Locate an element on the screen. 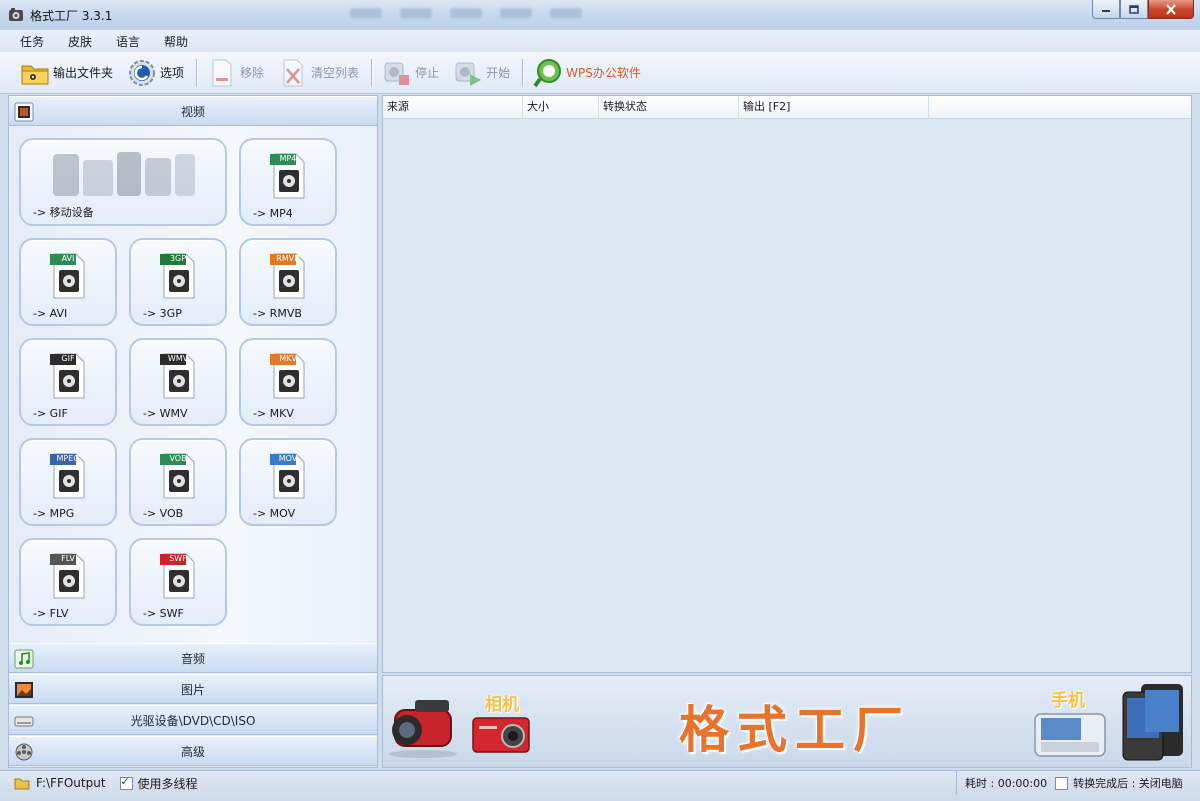 This screenshot has width=1200, height=801. clear-list-button: 清空列表 is located at coordinates (318, 73).